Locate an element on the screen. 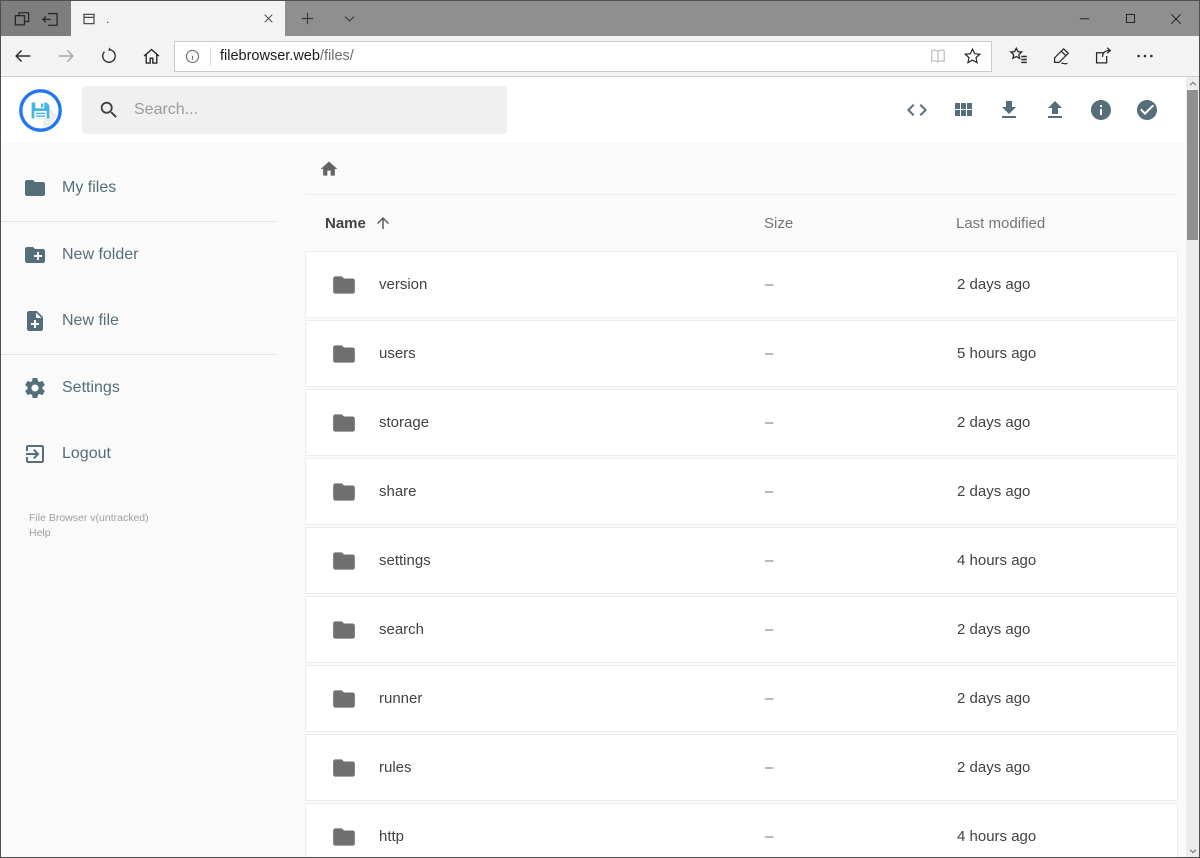 Image resolution: width=1200 pixels, height=858 pixels. reading-view-icon is located at coordinates (938, 56).